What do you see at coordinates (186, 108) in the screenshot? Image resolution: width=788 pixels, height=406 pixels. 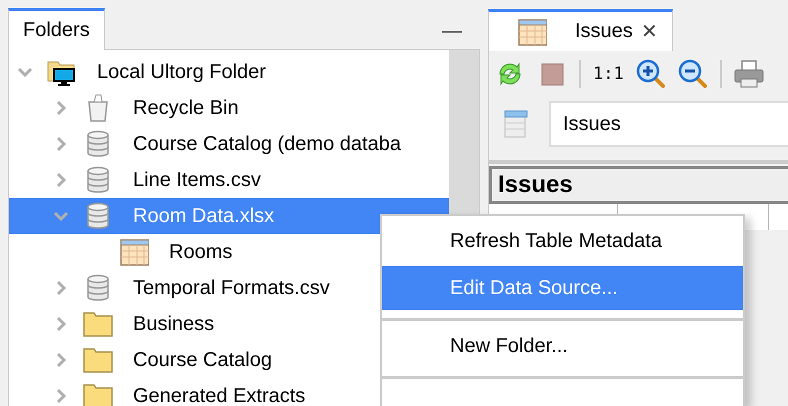 I see `tree-item-label: Recycle Bin` at bounding box center [186, 108].